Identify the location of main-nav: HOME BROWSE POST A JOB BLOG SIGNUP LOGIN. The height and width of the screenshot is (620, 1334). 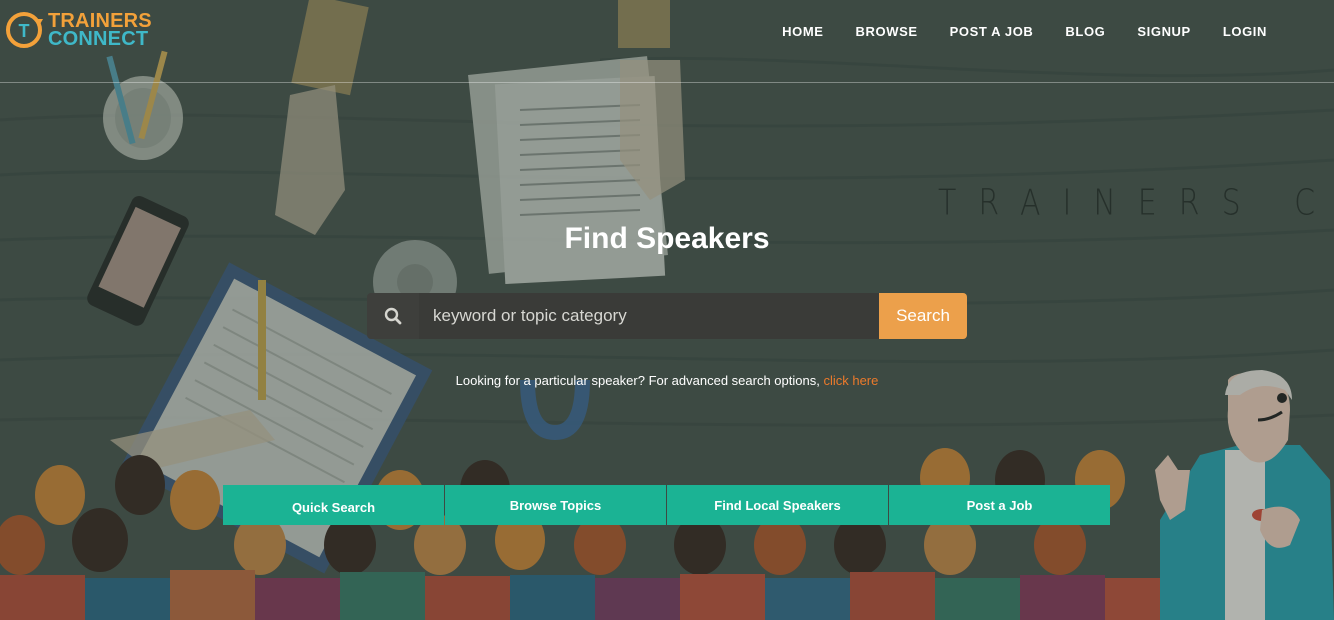
(1008, 31).